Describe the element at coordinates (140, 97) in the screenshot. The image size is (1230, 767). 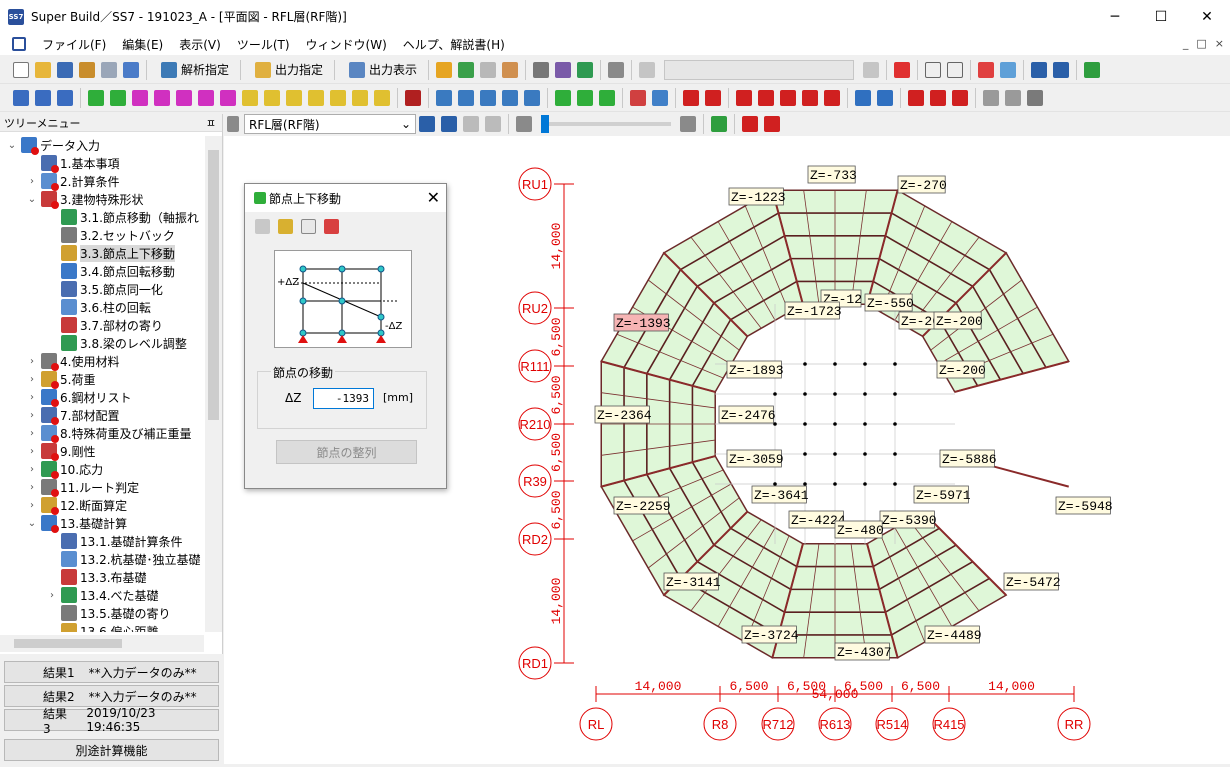
I see `wall-icon` at that location.